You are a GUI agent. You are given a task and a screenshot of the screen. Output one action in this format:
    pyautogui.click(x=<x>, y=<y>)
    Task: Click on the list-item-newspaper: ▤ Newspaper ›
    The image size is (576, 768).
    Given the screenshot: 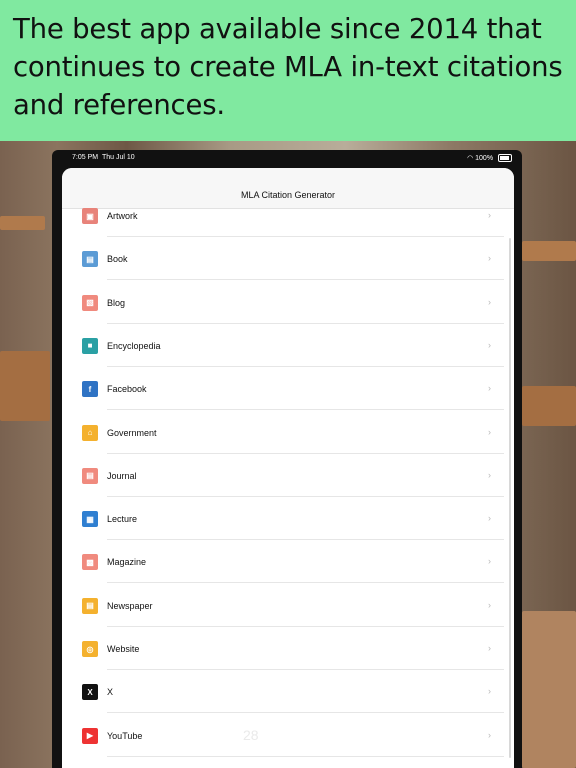 What is the action you would take?
    pyautogui.click(x=288, y=605)
    